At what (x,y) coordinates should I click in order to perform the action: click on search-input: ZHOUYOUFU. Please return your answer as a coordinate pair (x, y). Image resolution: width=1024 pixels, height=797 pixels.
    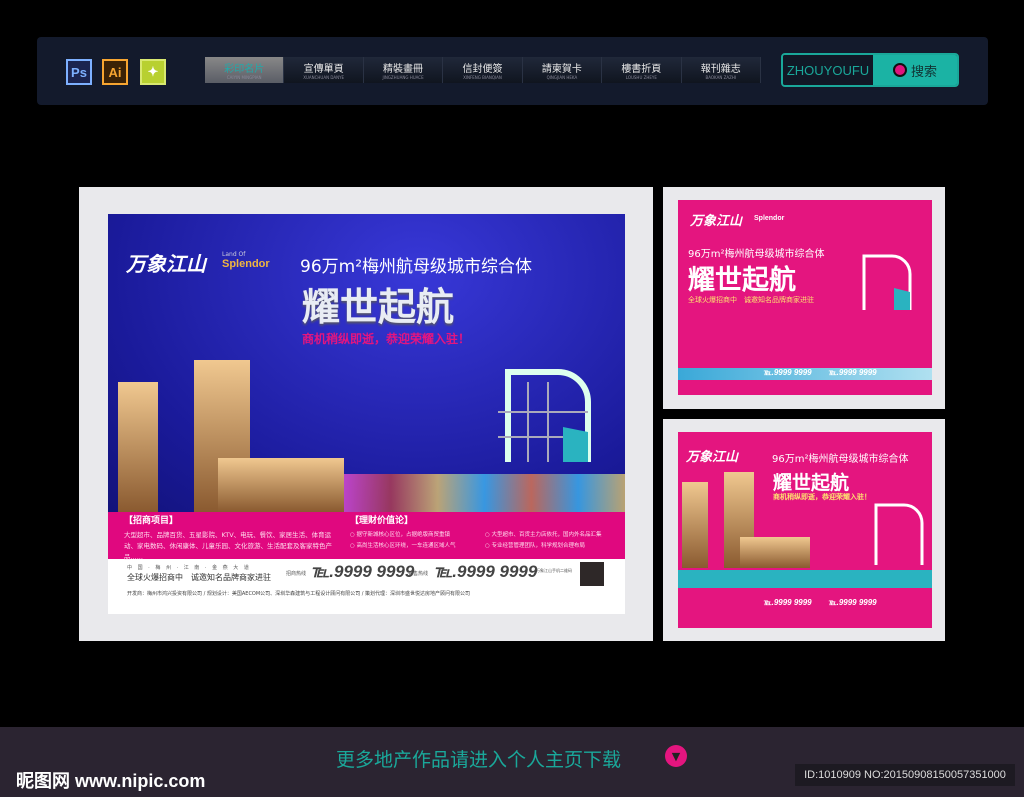
    Looking at the image, I should click on (828, 70).